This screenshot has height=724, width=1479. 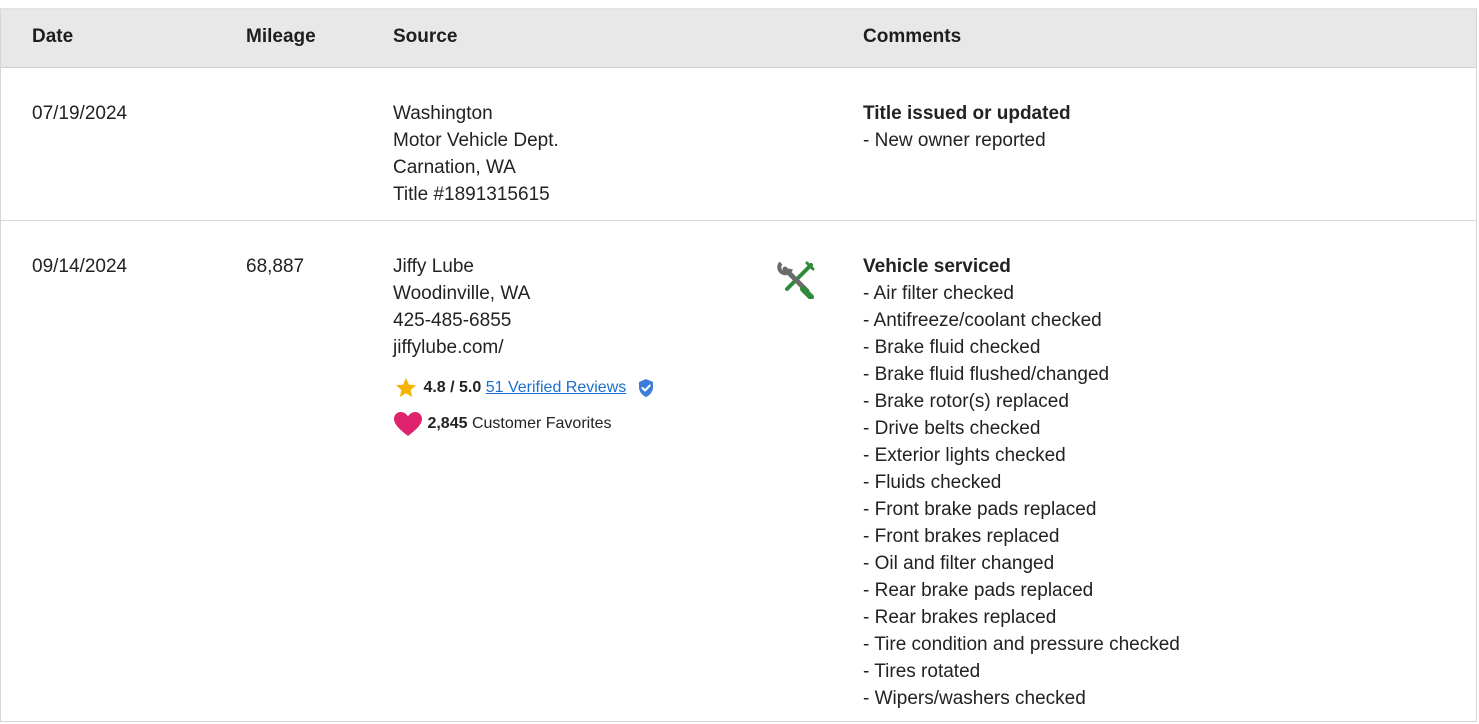 I want to click on customer-favorites: 2,845 Customer Favorites, so click(x=502, y=424).